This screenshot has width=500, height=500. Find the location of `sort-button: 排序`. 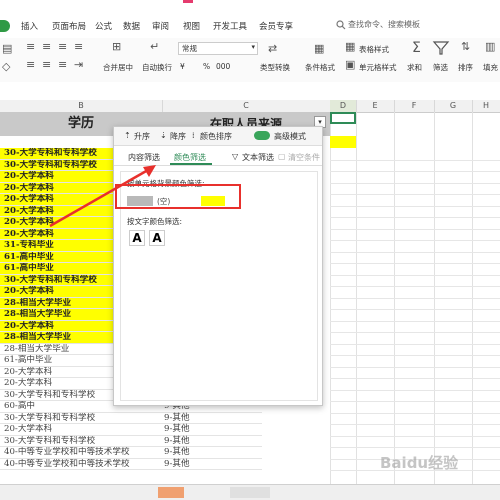

sort-button: 排序 is located at coordinates (465, 67).